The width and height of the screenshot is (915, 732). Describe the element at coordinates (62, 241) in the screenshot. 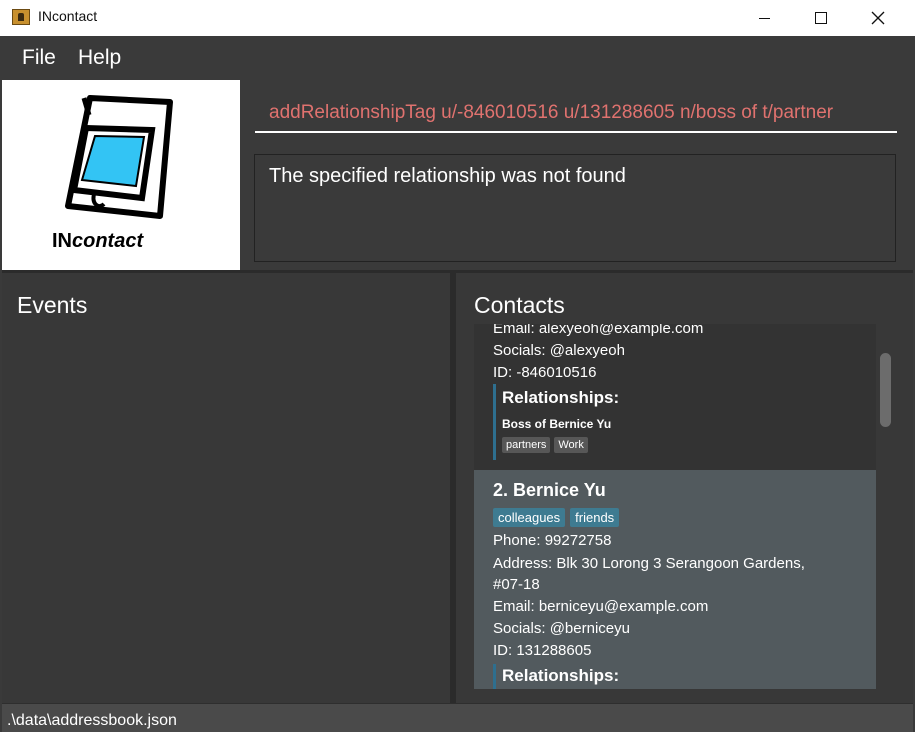

I see `logo-text-prefix: IN` at that location.